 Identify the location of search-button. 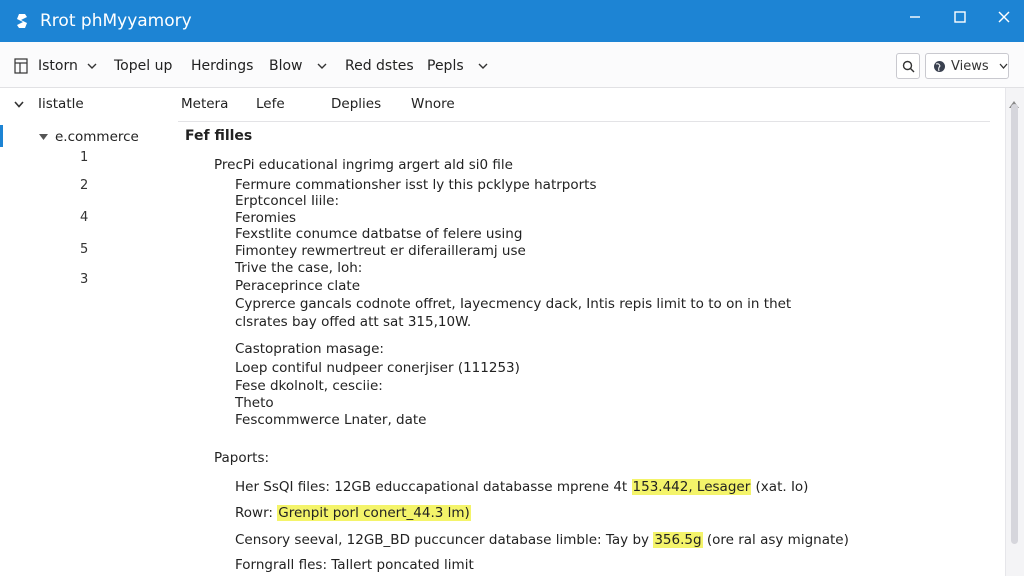
(908, 66).